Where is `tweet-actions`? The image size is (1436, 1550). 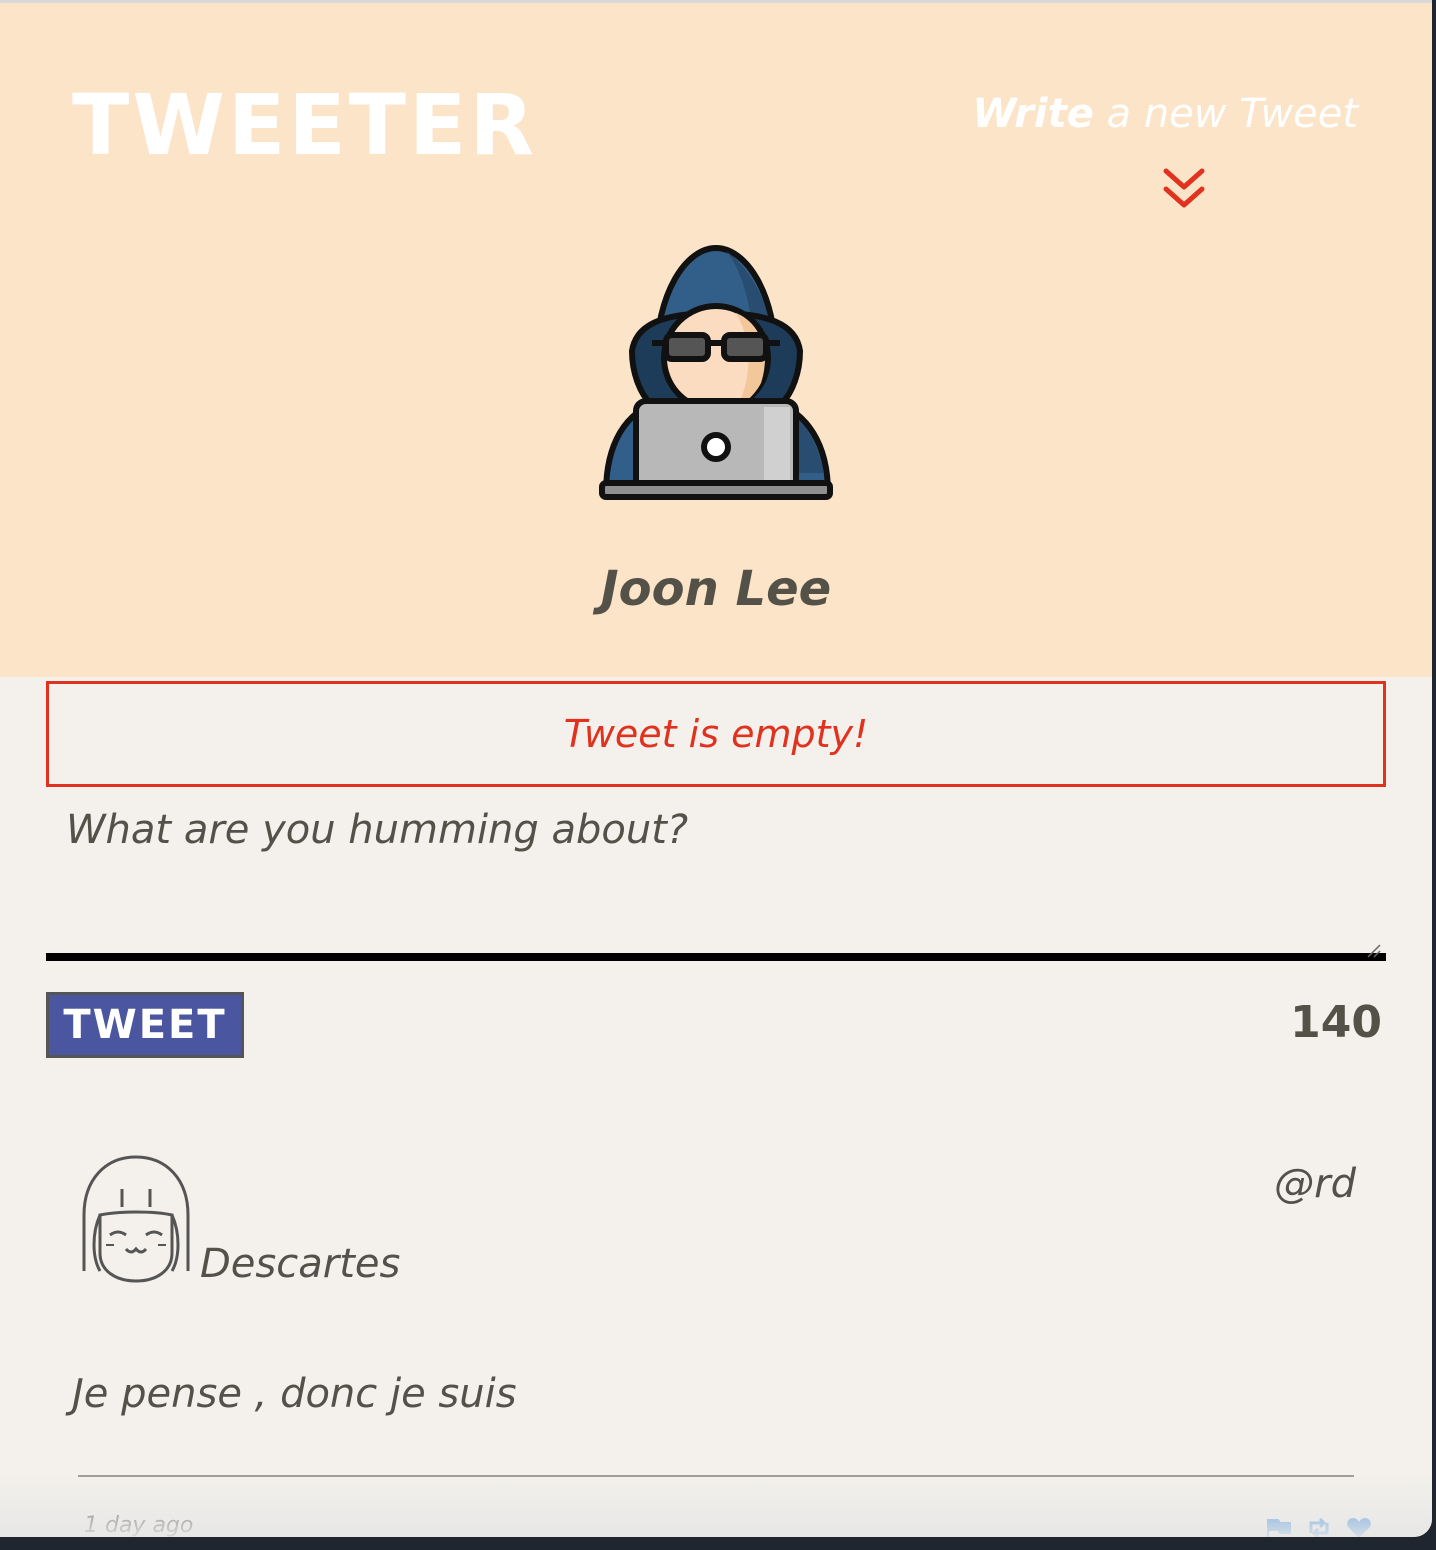
tweet-actions is located at coordinates (1319, 1527).